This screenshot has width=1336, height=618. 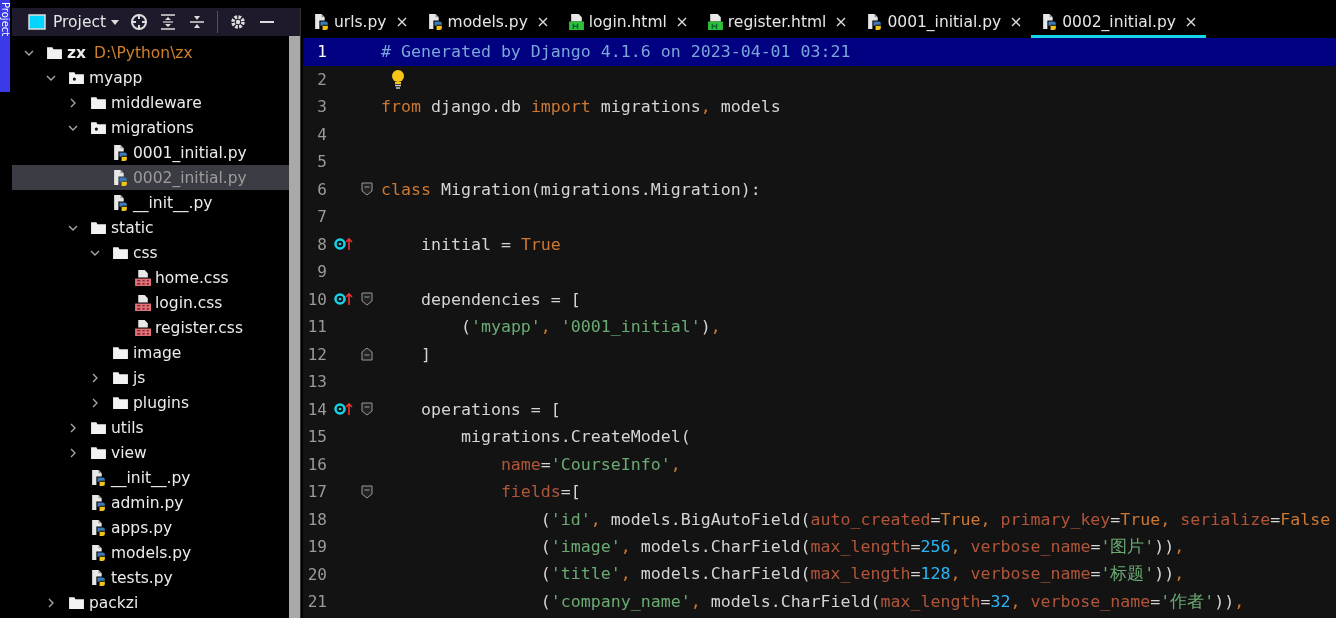 I want to click on caret-icon, so click(x=115, y=22).